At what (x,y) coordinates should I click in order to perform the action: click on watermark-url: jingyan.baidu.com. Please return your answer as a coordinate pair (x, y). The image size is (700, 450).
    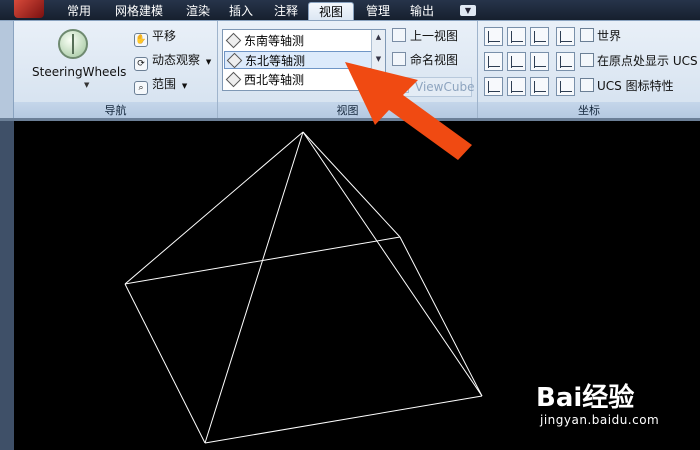
    Looking at the image, I should click on (600, 420).